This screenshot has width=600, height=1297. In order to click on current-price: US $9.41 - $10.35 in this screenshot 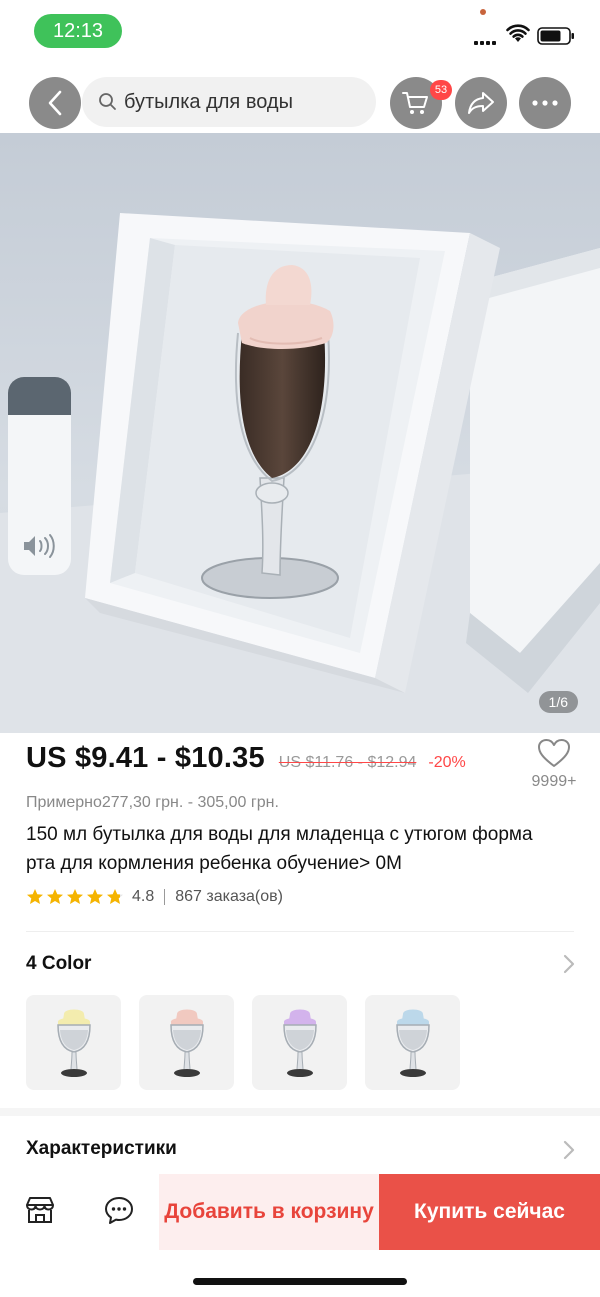, I will do `click(145, 758)`.